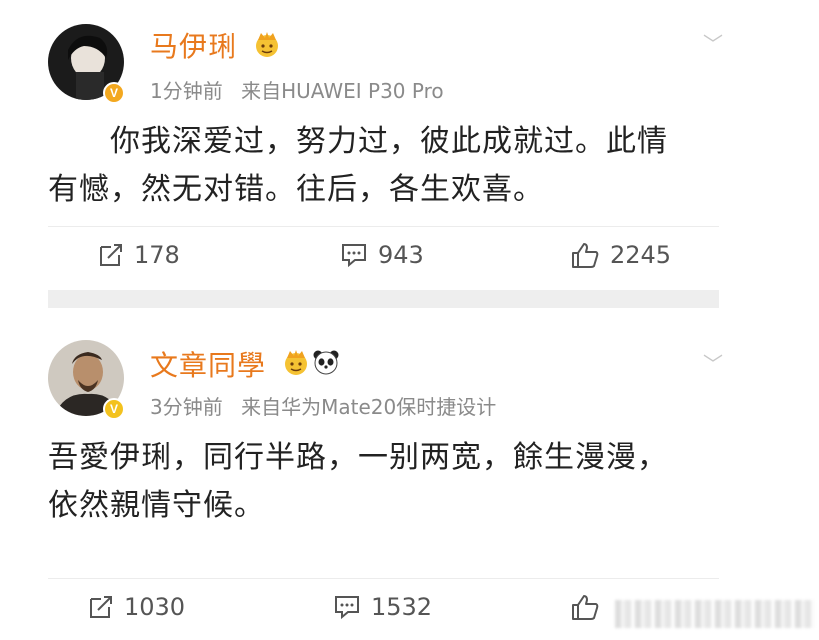  I want to click on comment-count: 1532, so click(402, 607).